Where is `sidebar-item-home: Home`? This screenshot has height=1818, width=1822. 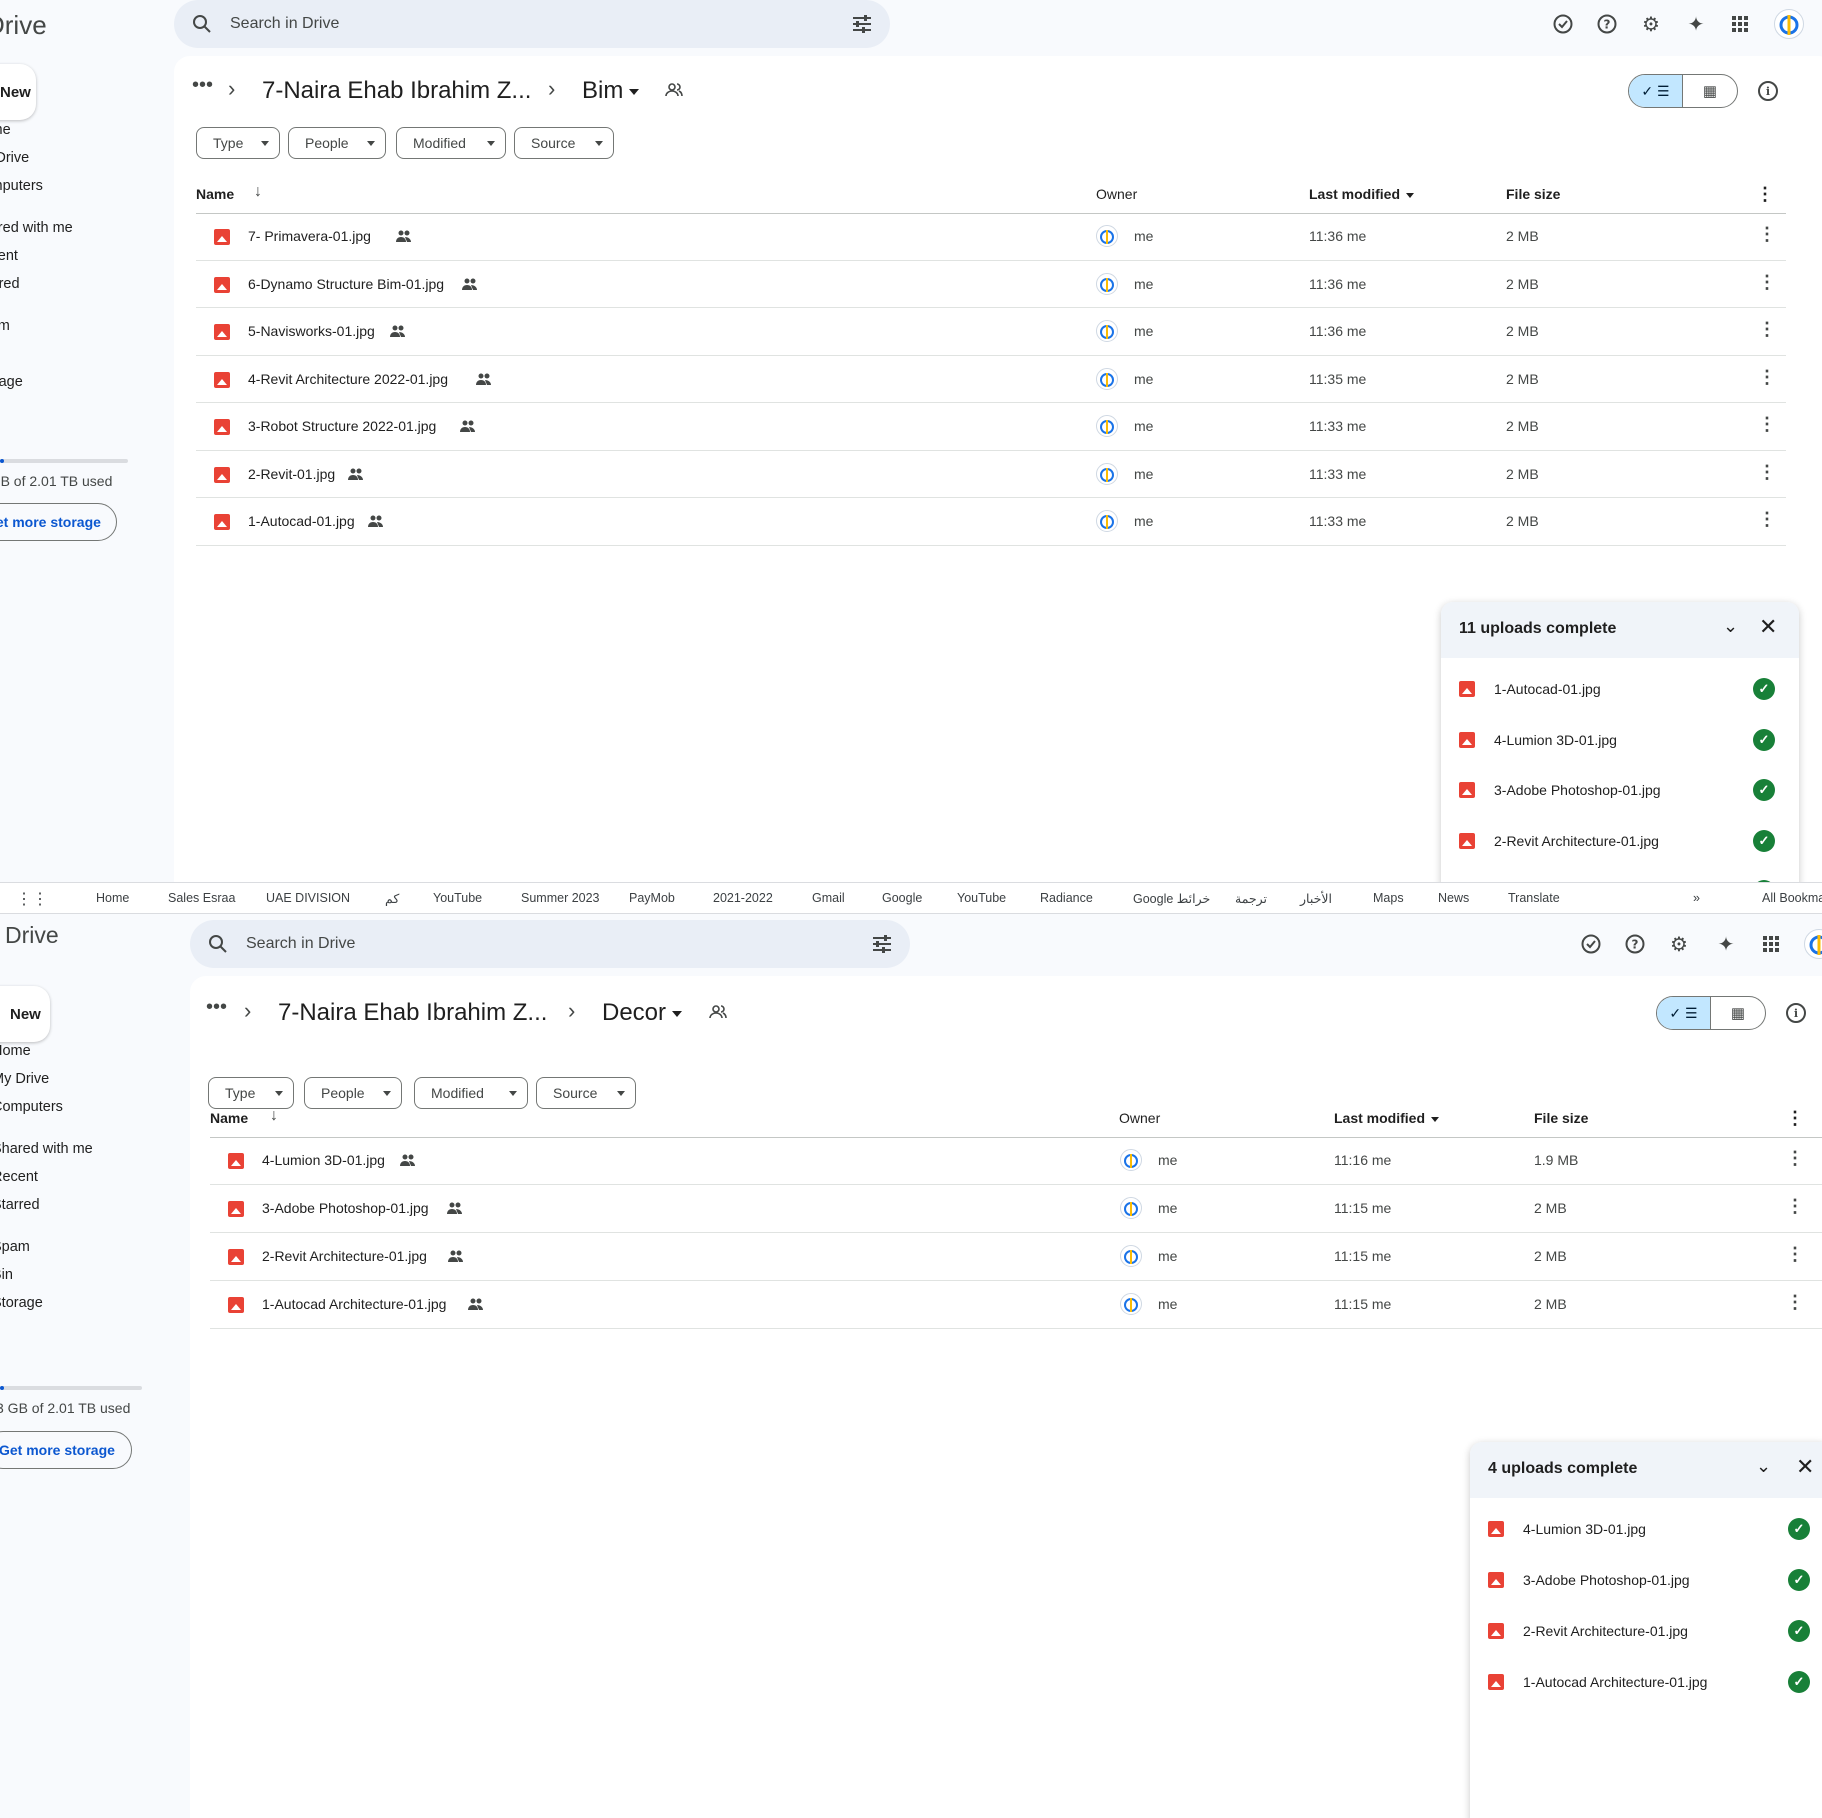 sidebar-item-home: Home is located at coordinates (5, 130).